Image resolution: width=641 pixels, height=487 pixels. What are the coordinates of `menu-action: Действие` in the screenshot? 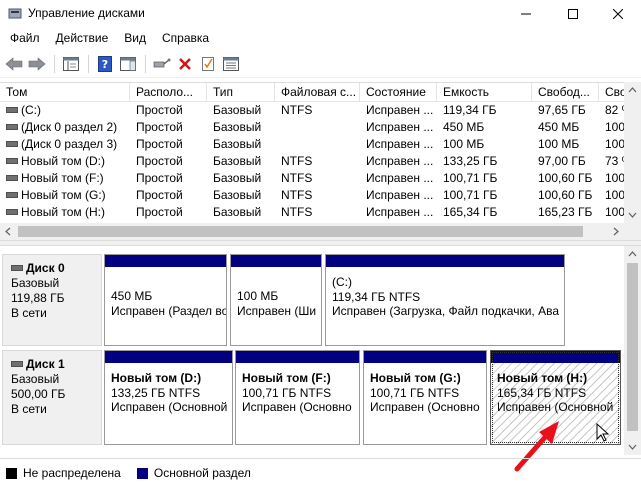 It's located at (82, 38).